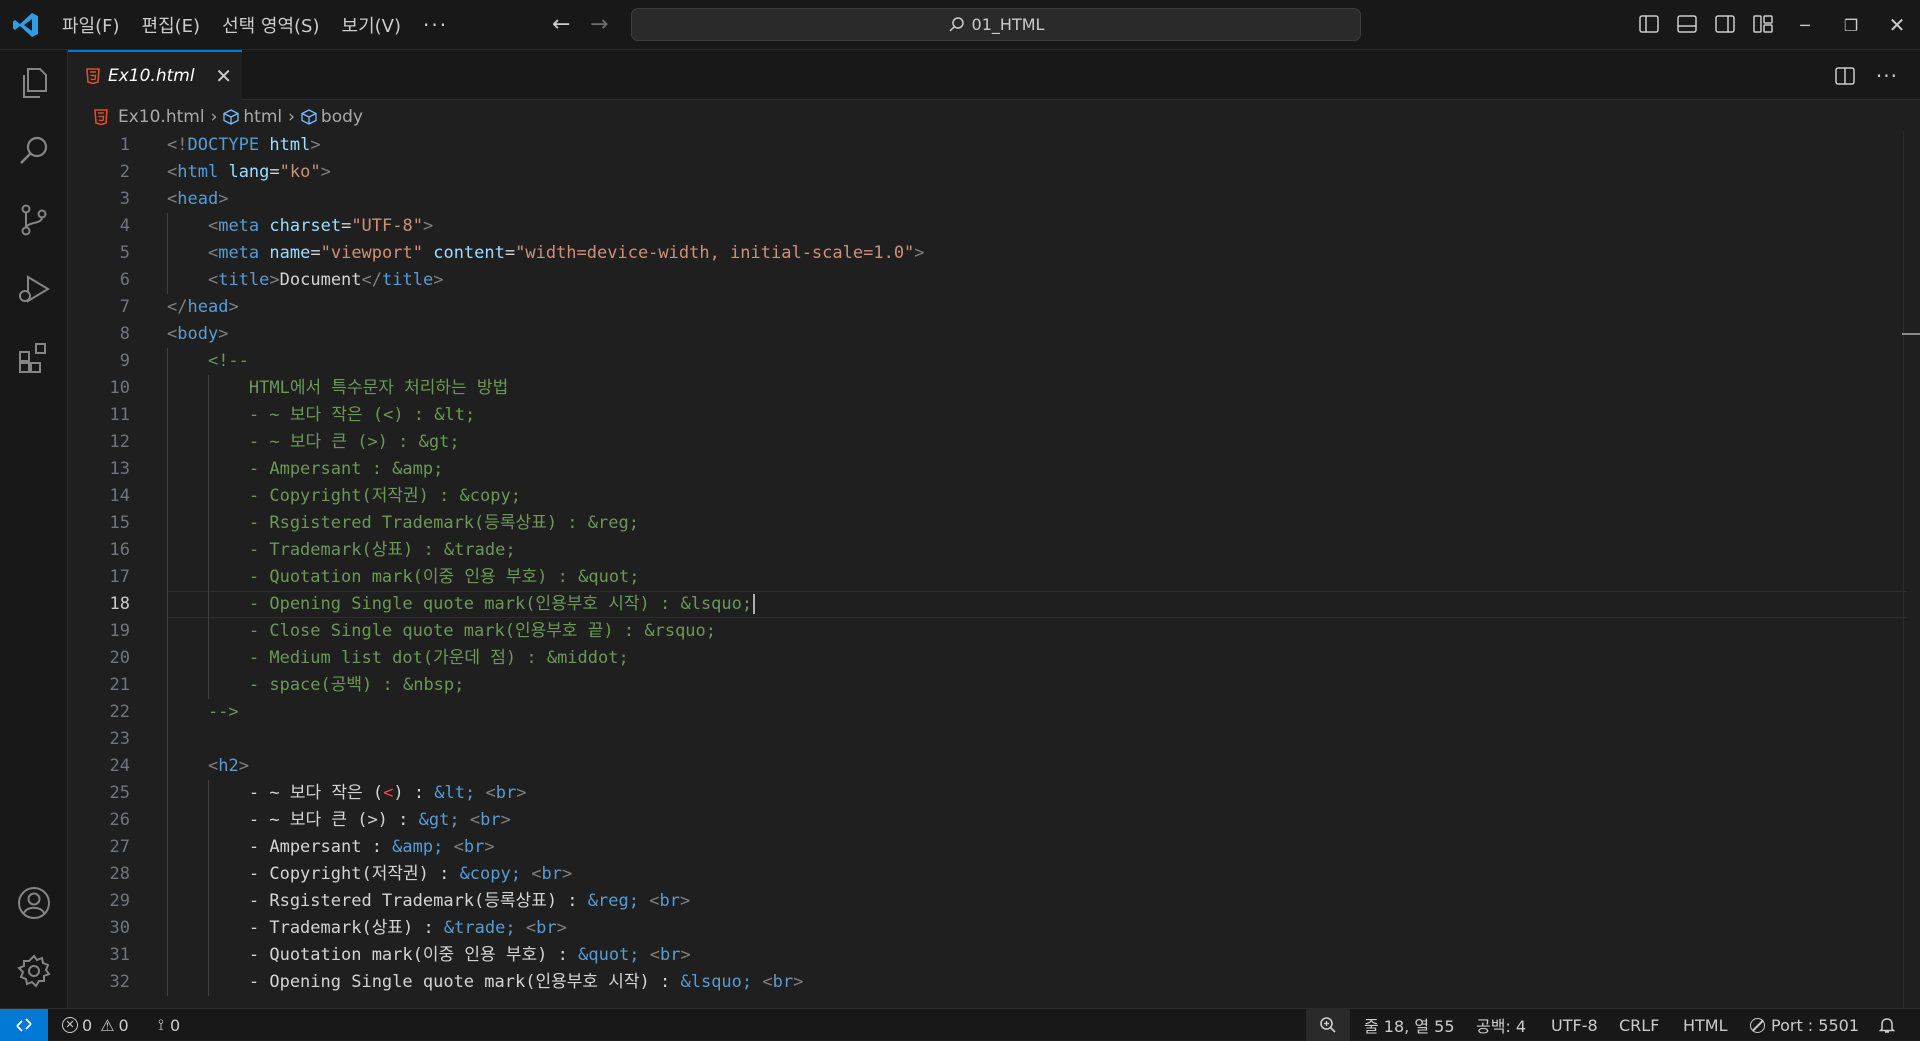 This screenshot has height=1041, width=1920. I want to click on minimize-icon: ─, so click(1805, 25).